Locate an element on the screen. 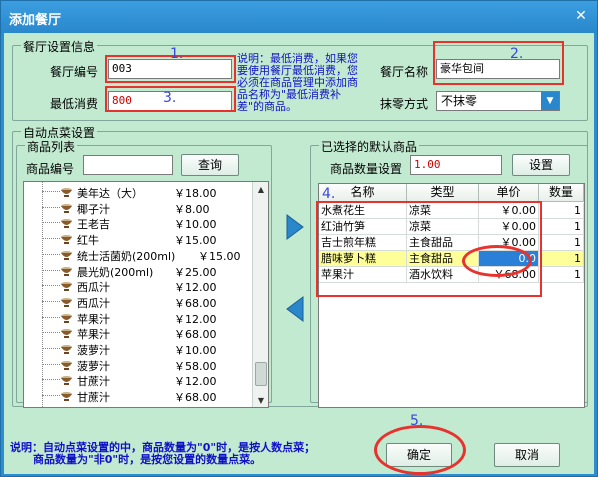 This screenshot has height=477, width=598. product-list-item: 西瓜汁 ￥12.00 is located at coordinates (139, 286).